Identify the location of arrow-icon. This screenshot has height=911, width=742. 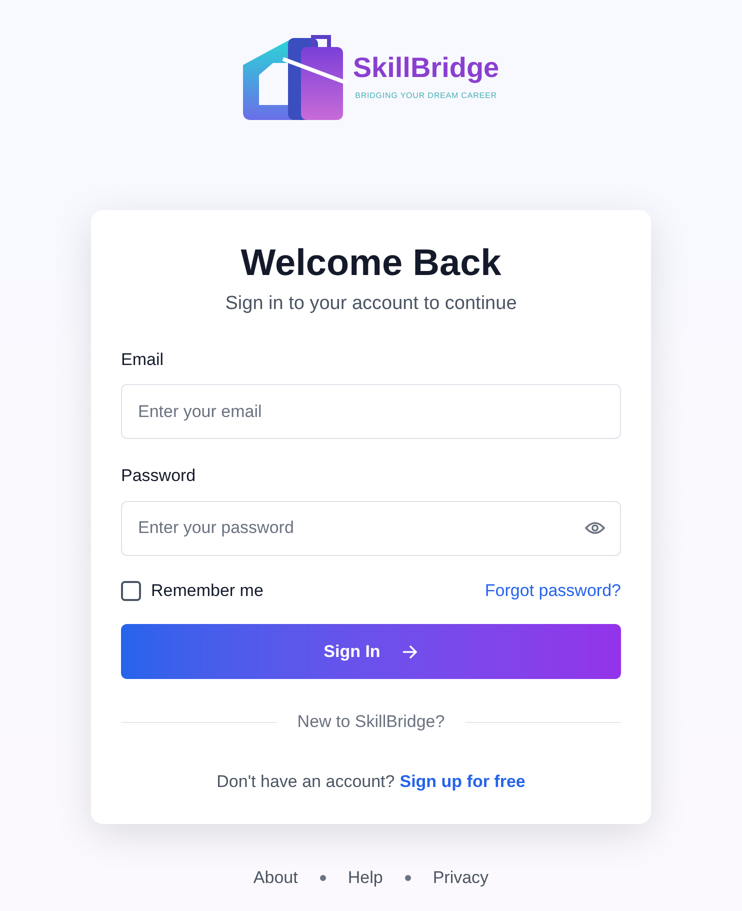
(410, 651).